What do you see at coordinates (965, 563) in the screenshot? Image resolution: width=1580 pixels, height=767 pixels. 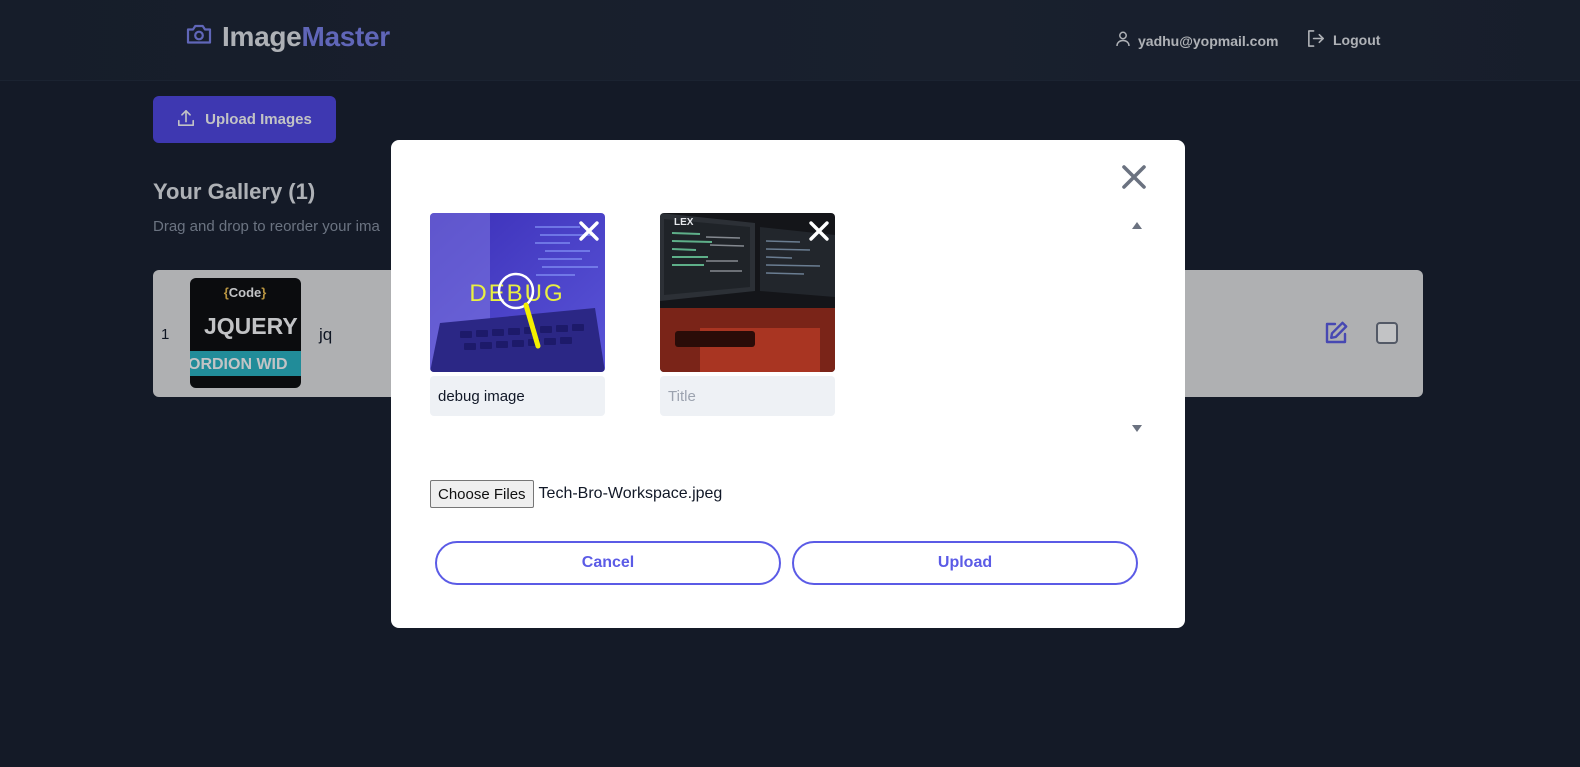 I see `upload-button: Upload` at bounding box center [965, 563].